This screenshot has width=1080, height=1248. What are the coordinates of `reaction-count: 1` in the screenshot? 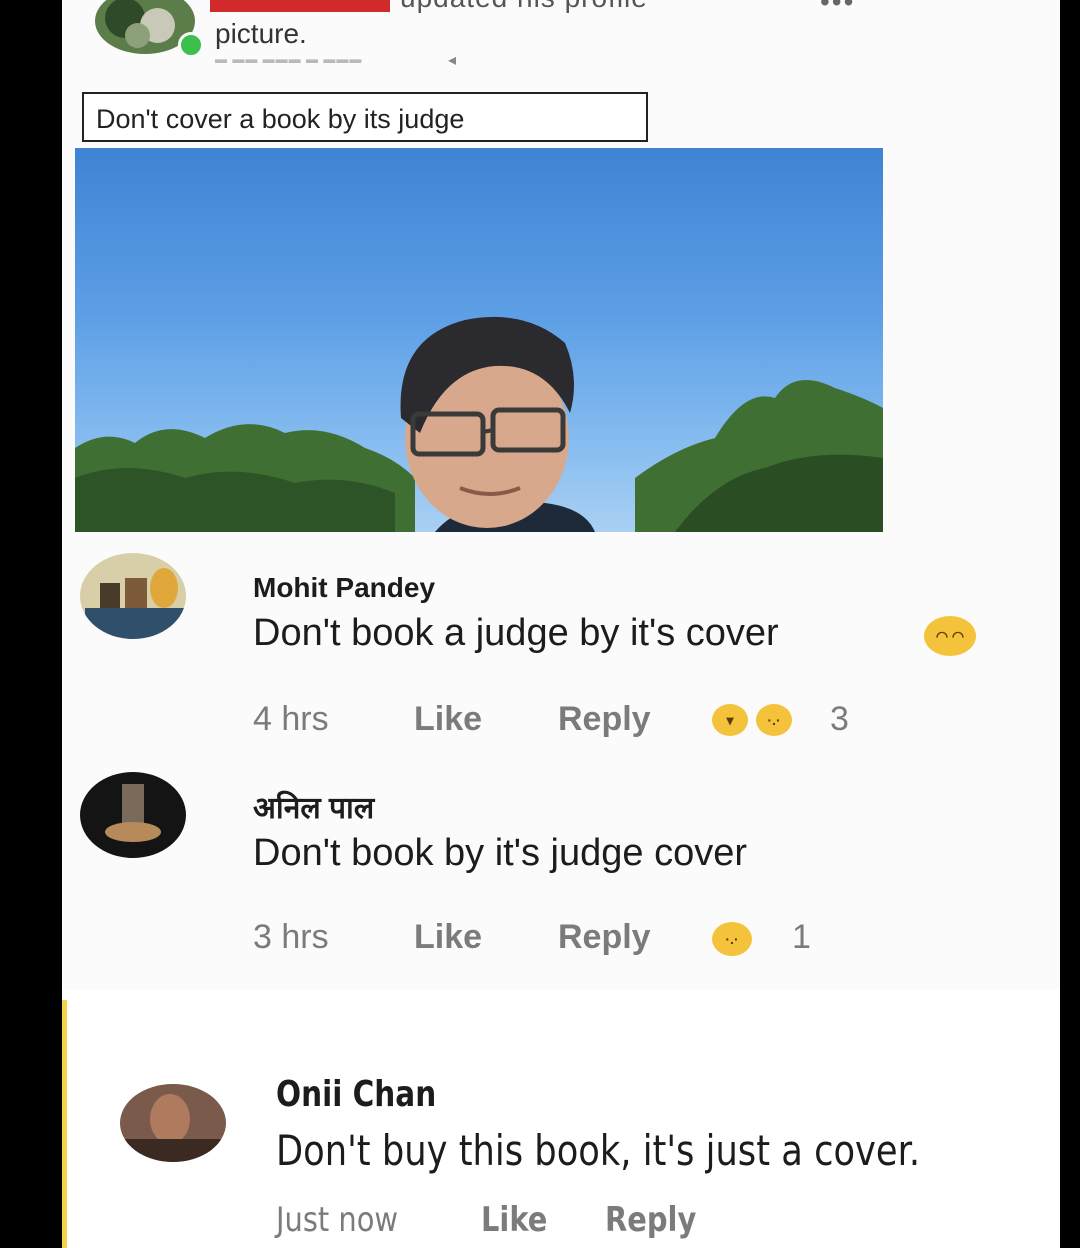 It's located at (801, 937).